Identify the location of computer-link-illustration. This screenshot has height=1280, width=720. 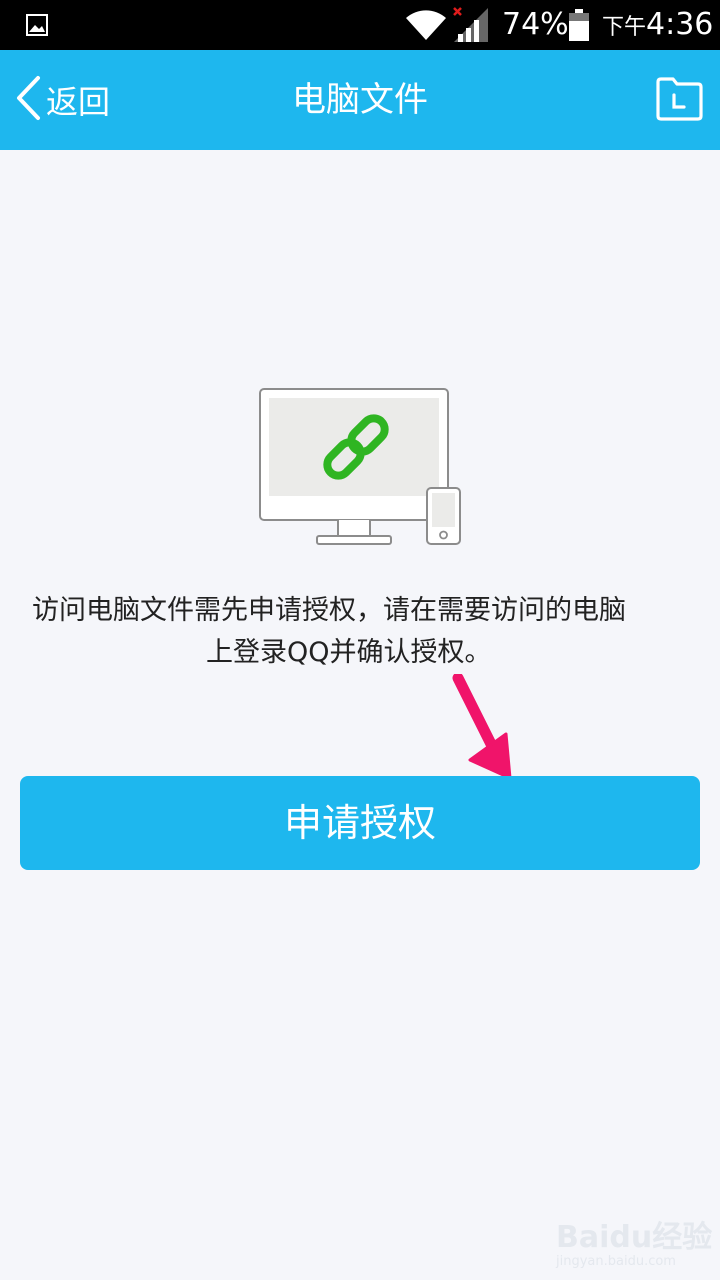
(361, 470).